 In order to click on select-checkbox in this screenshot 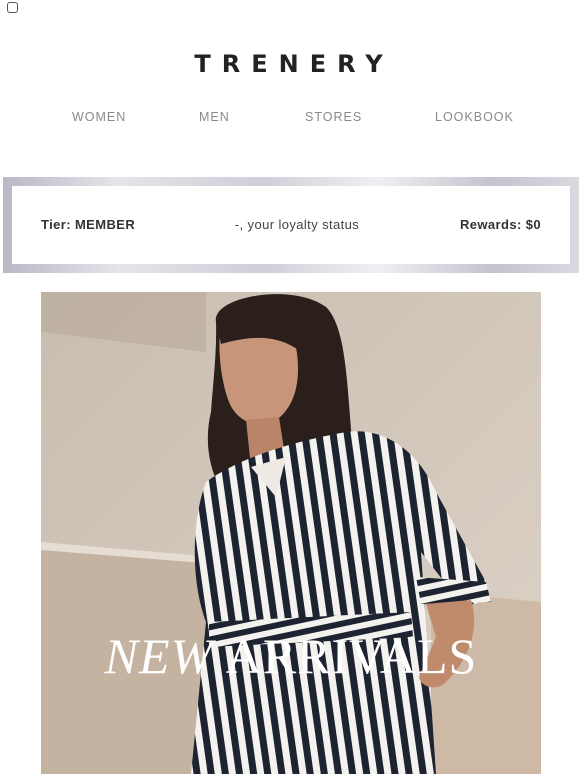, I will do `click(12, 7)`.